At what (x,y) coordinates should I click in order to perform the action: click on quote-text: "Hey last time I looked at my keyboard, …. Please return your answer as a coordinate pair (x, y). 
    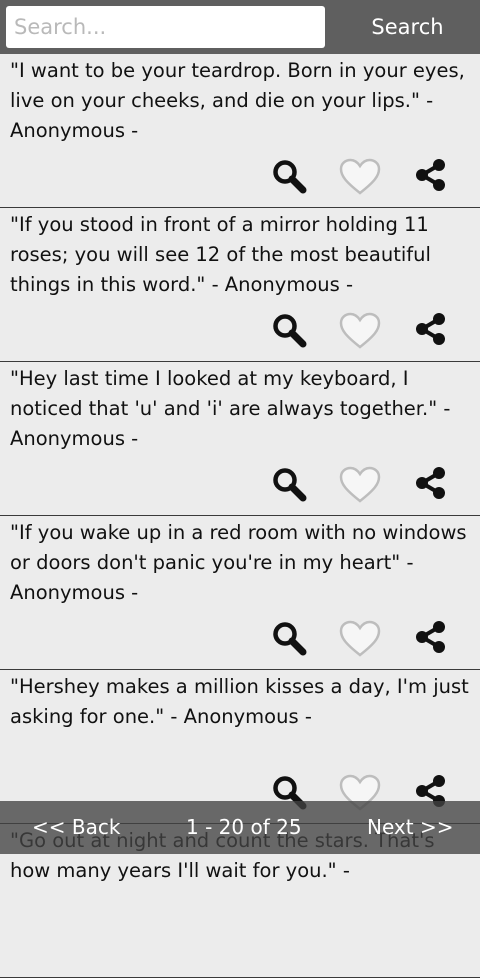
    Looking at the image, I should click on (230, 408).